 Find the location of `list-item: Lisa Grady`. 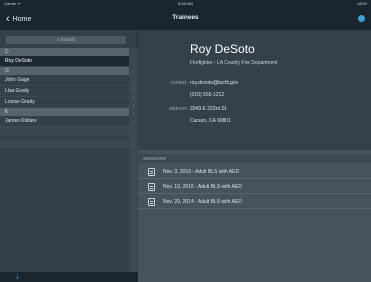

list-item: Lisa Grady is located at coordinates (64, 91).